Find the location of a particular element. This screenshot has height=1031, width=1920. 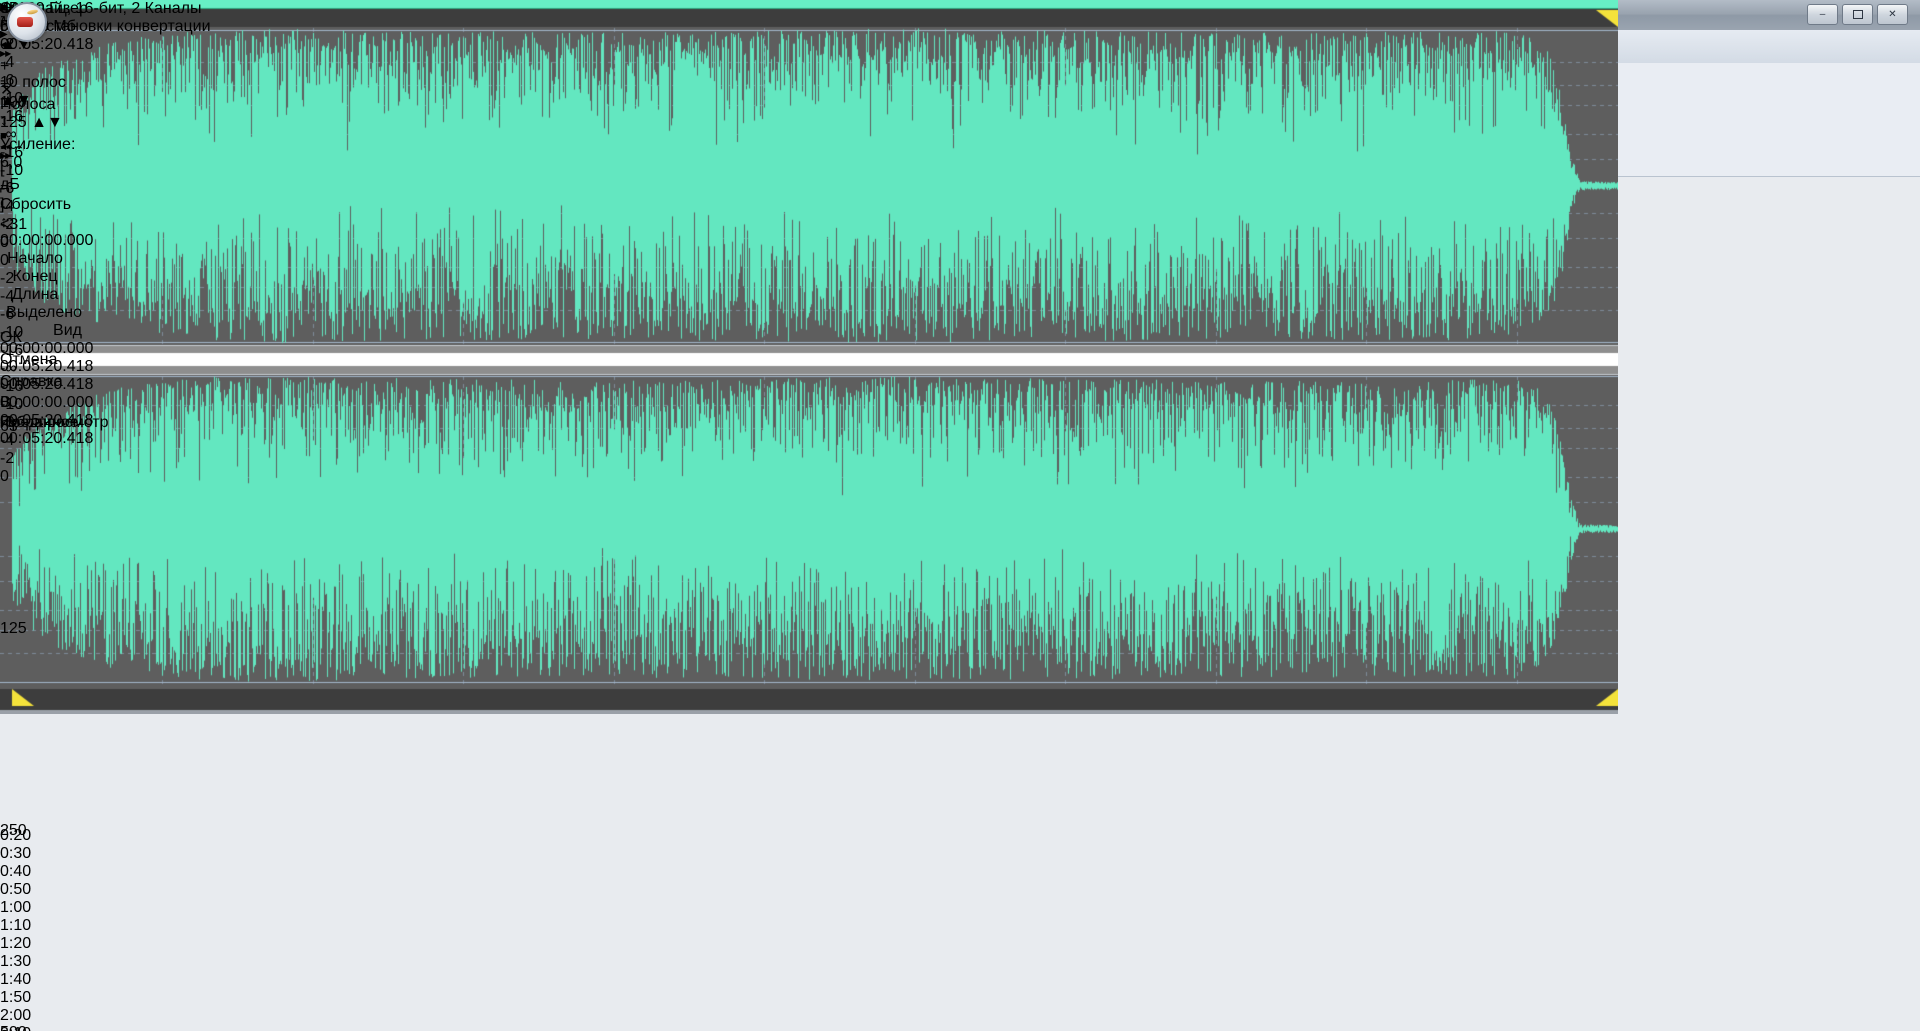

dialog-title: Эквалайзер is located at coordinates (357, 9).